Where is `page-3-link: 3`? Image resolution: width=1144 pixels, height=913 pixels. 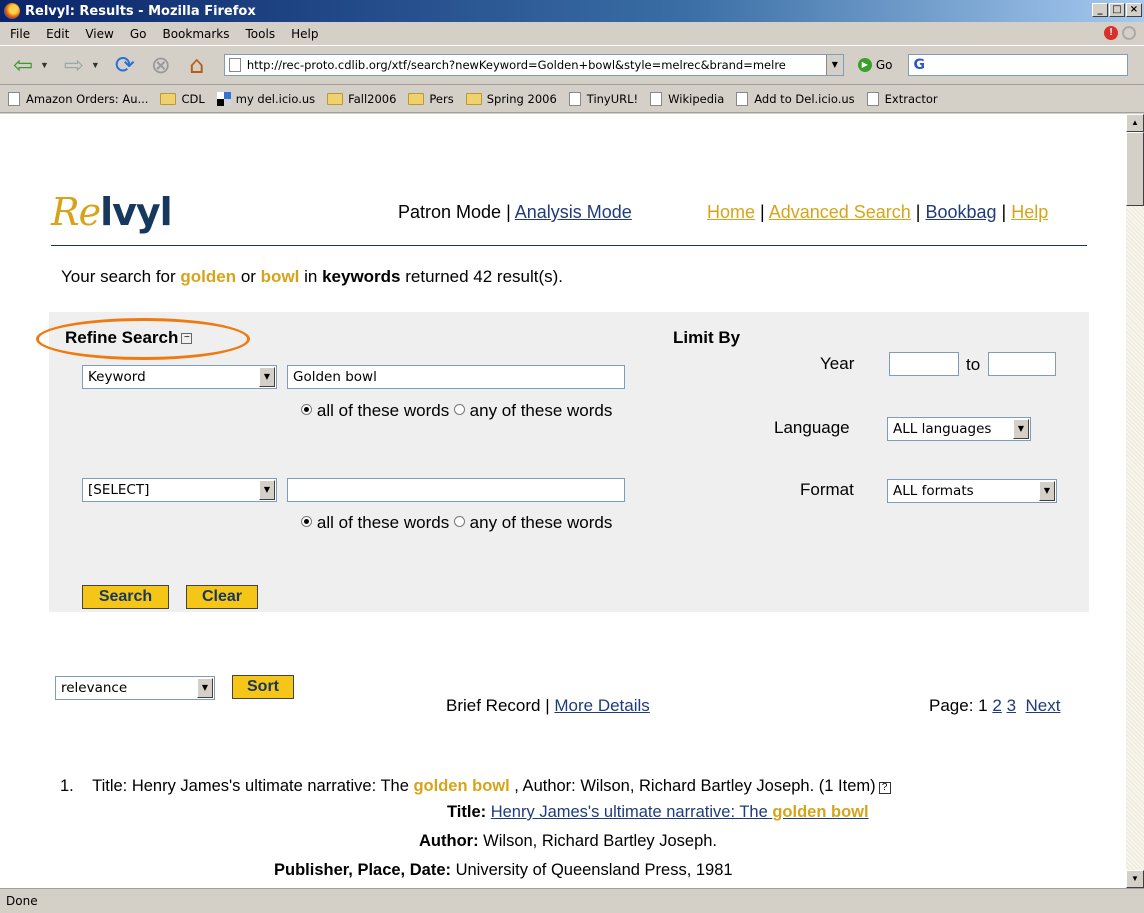 page-3-link: 3 is located at coordinates (1011, 705).